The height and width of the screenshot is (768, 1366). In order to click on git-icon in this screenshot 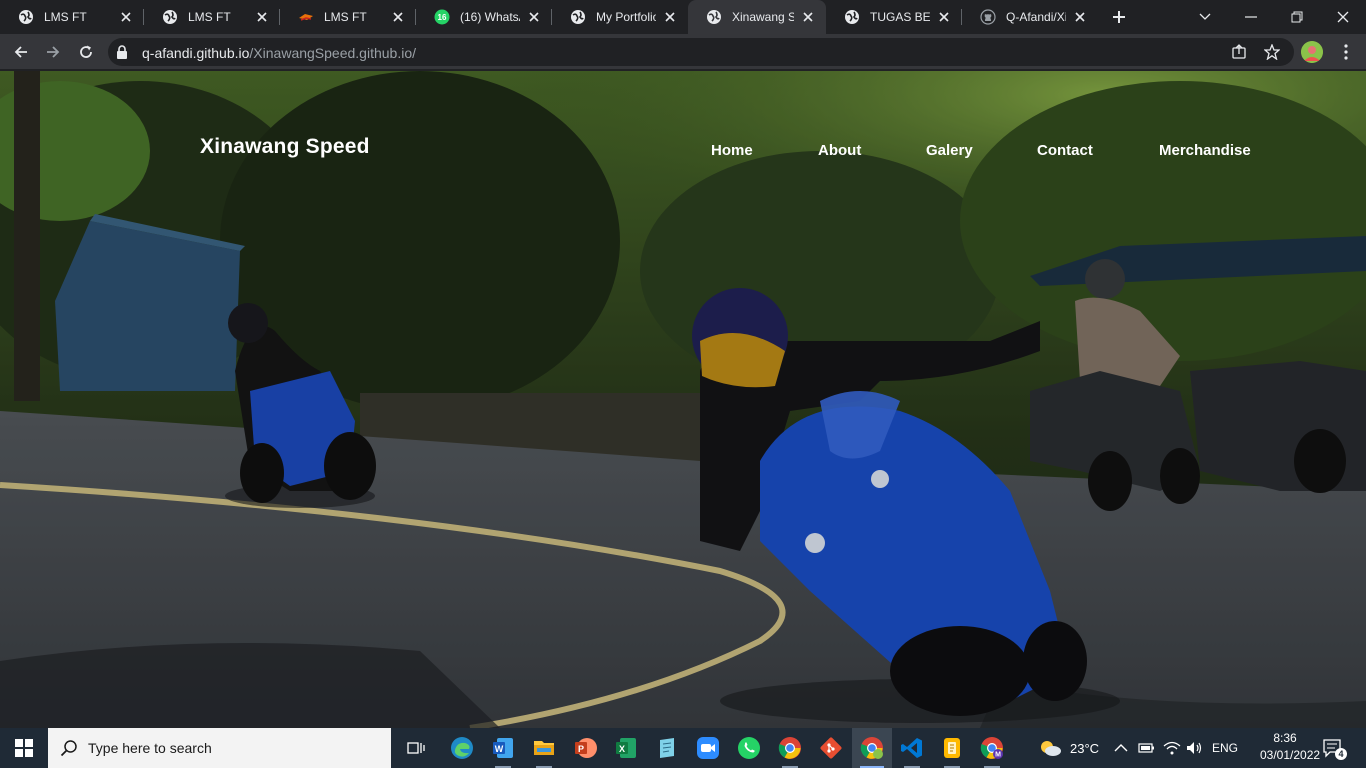, I will do `click(831, 748)`.